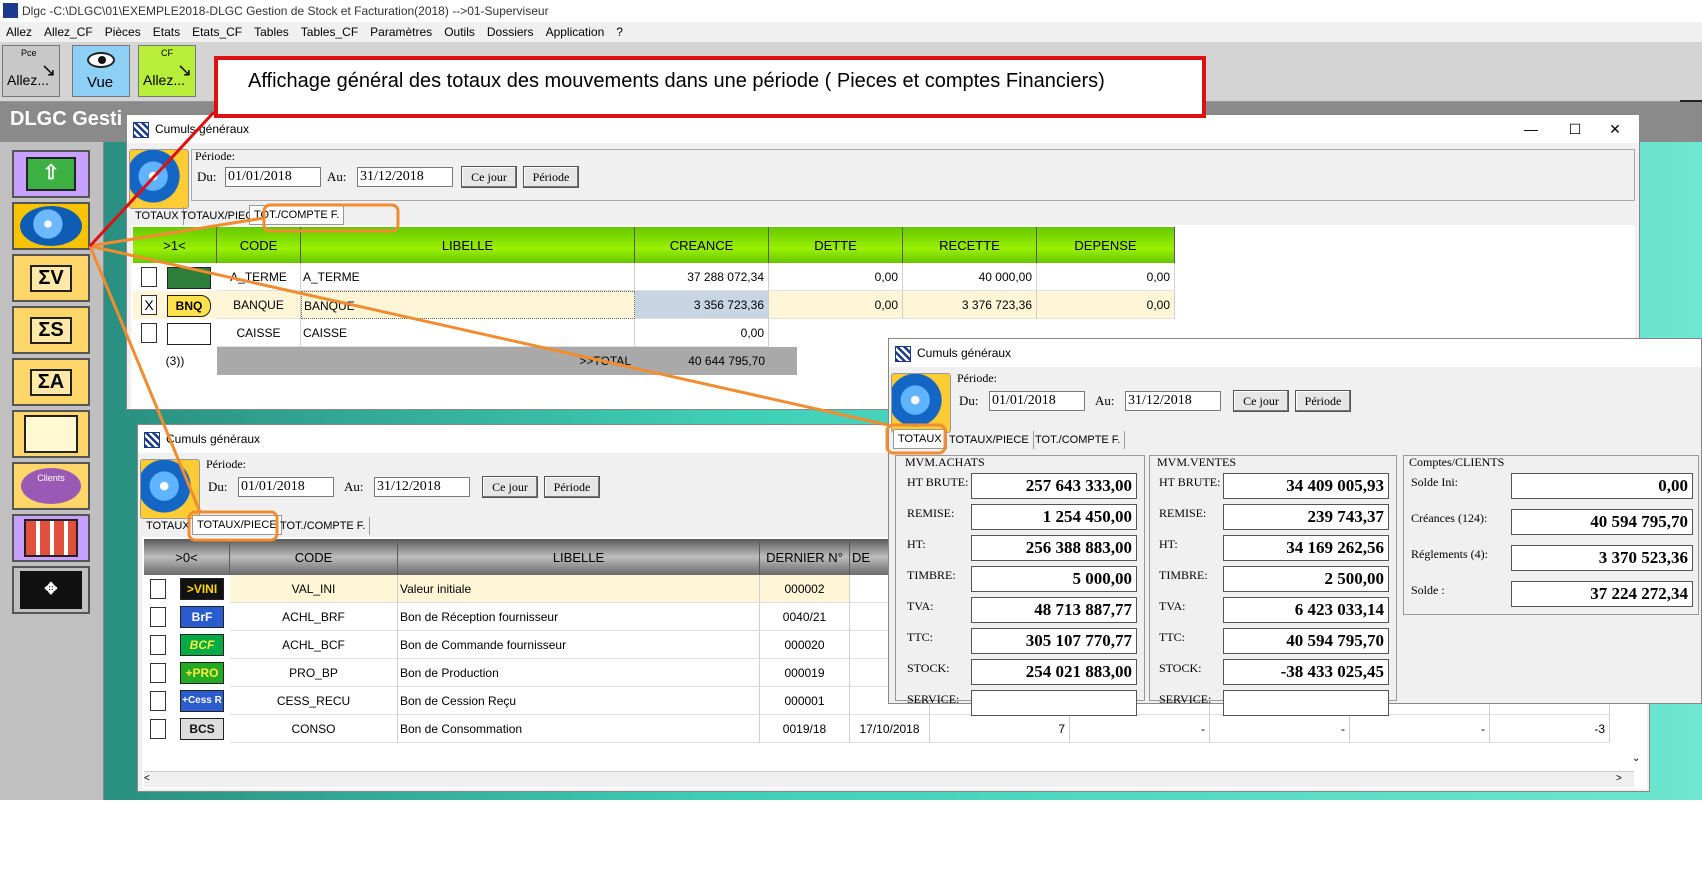 The image size is (1702, 882). What do you see at coordinates (152, 179) in the screenshot?
I see `callout-pointer` at bounding box center [152, 179].